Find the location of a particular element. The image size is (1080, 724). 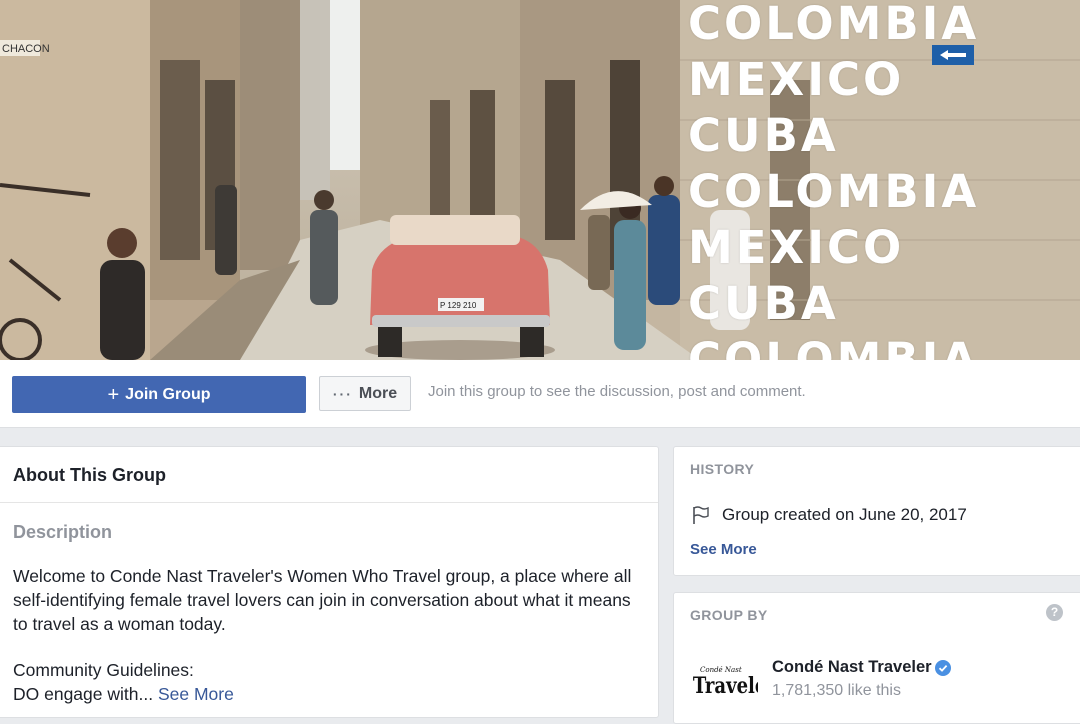

verified-badge-icon is located at coordinates (942, 667).